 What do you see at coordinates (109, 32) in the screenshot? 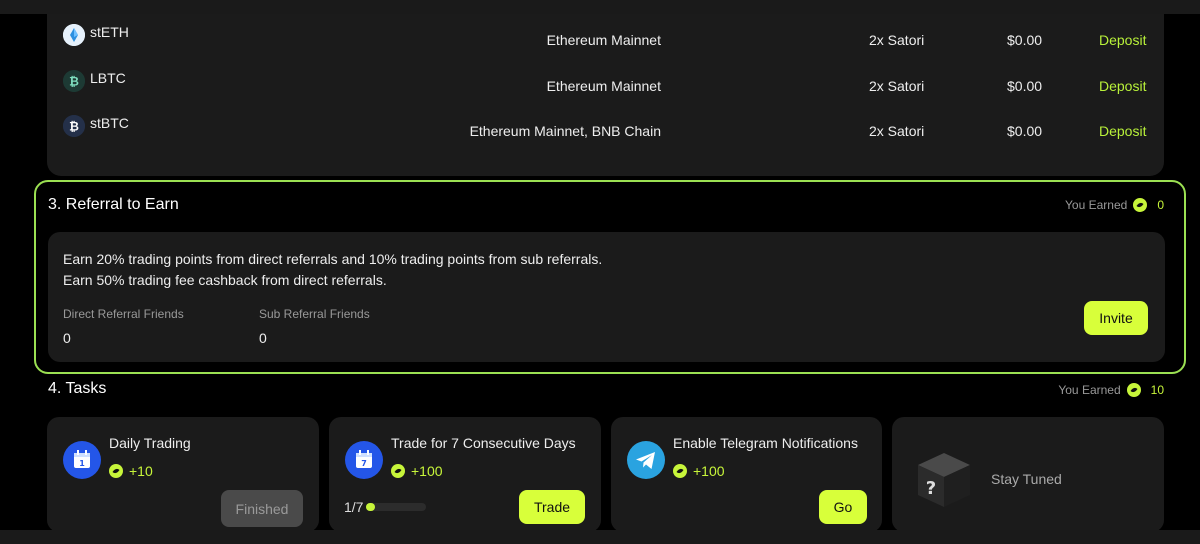
I see `token-symbol: stETH` at bounding box center [109, 32].